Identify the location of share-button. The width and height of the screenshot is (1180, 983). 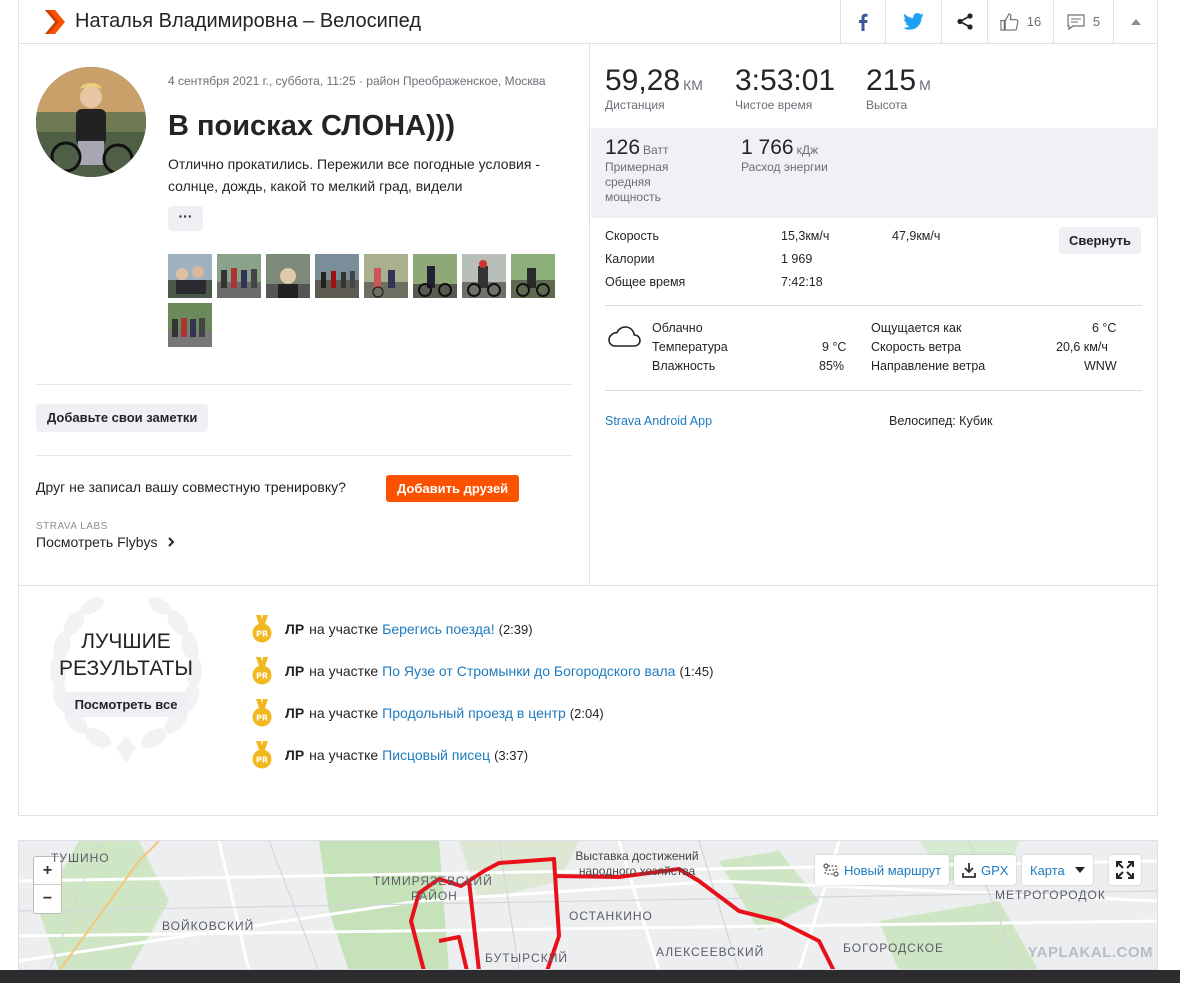
(964, 22).